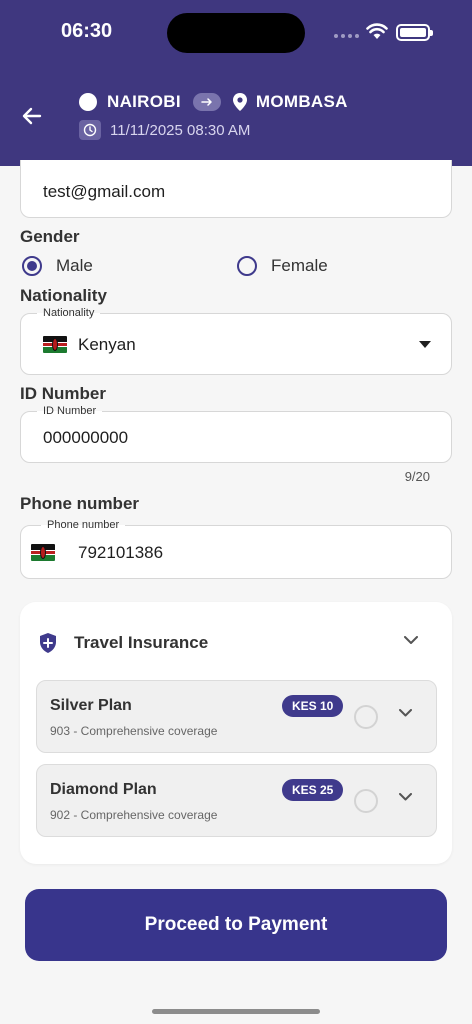  I want to click on plan-name: Silver Plan, so click(91, 705).